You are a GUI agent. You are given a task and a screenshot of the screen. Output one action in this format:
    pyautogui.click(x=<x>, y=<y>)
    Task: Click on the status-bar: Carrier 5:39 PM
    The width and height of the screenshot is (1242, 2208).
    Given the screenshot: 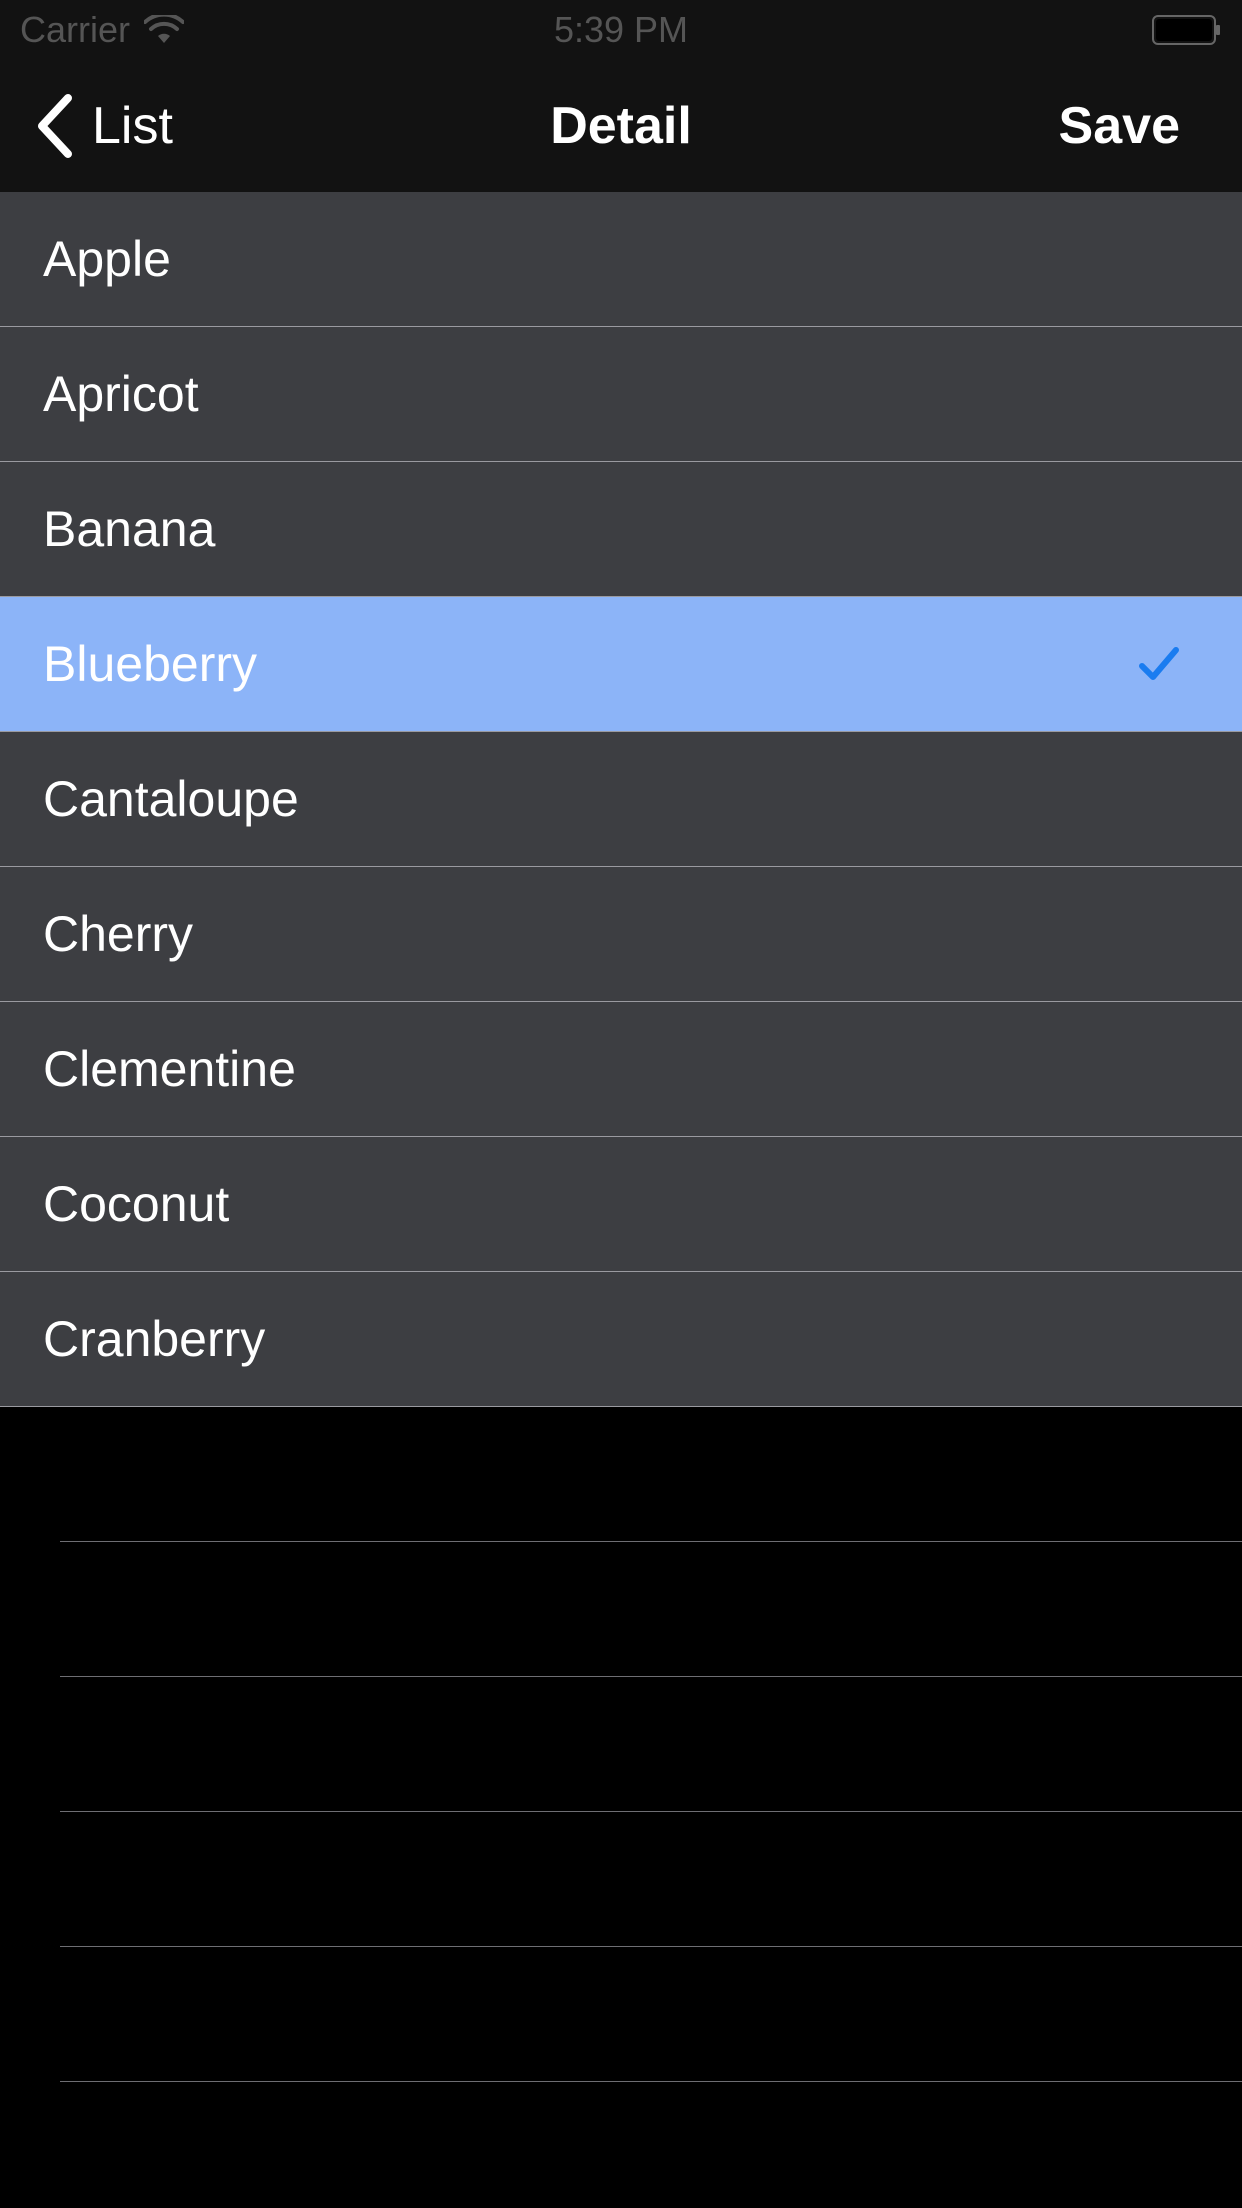 What is the action you would take?
    pyautogui.click(x=621, y=30)
    